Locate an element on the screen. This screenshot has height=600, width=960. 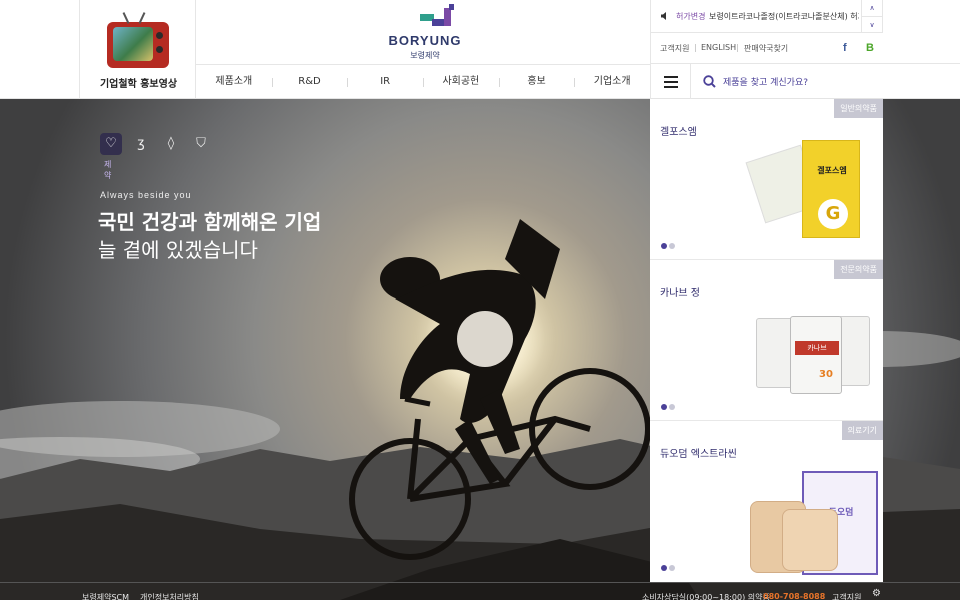
boryung-logo: BORYUNG 보령제약 is located at coordinates (425, 32).